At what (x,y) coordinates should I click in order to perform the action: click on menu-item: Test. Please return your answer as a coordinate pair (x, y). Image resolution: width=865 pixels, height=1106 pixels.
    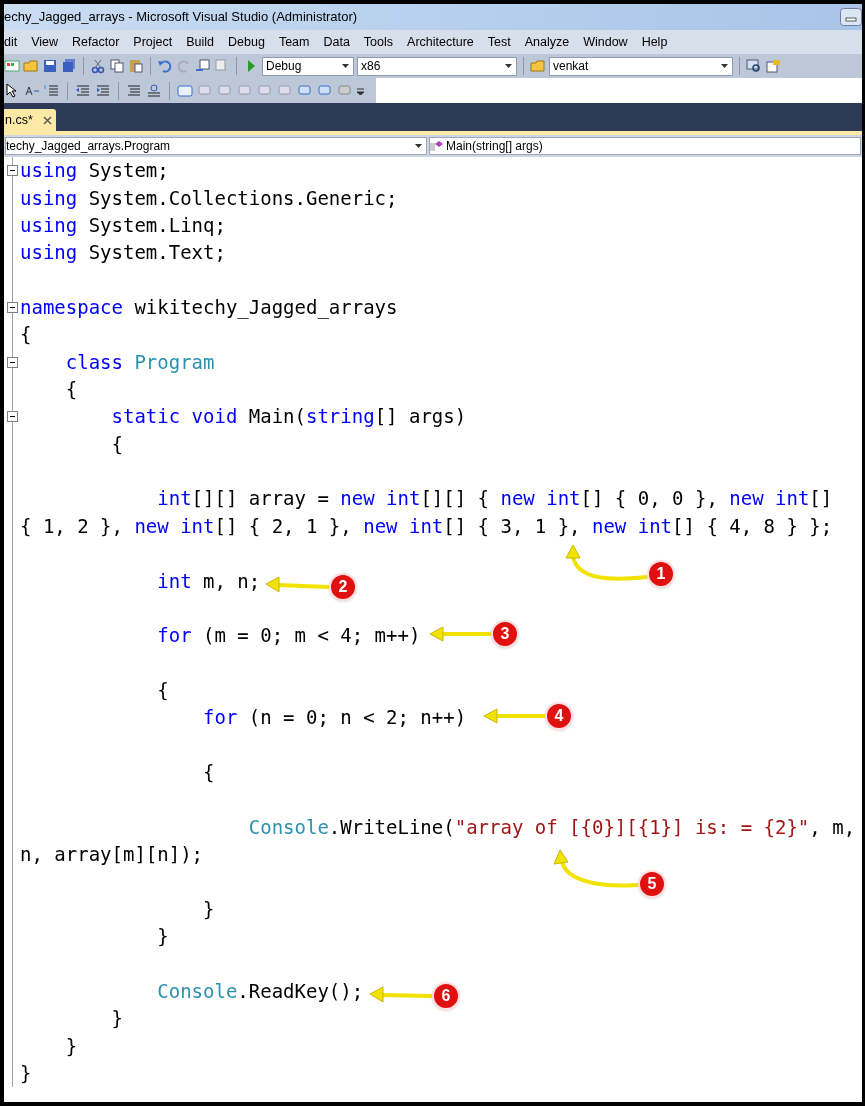
    Looking at the image, I should click on (499, 42).